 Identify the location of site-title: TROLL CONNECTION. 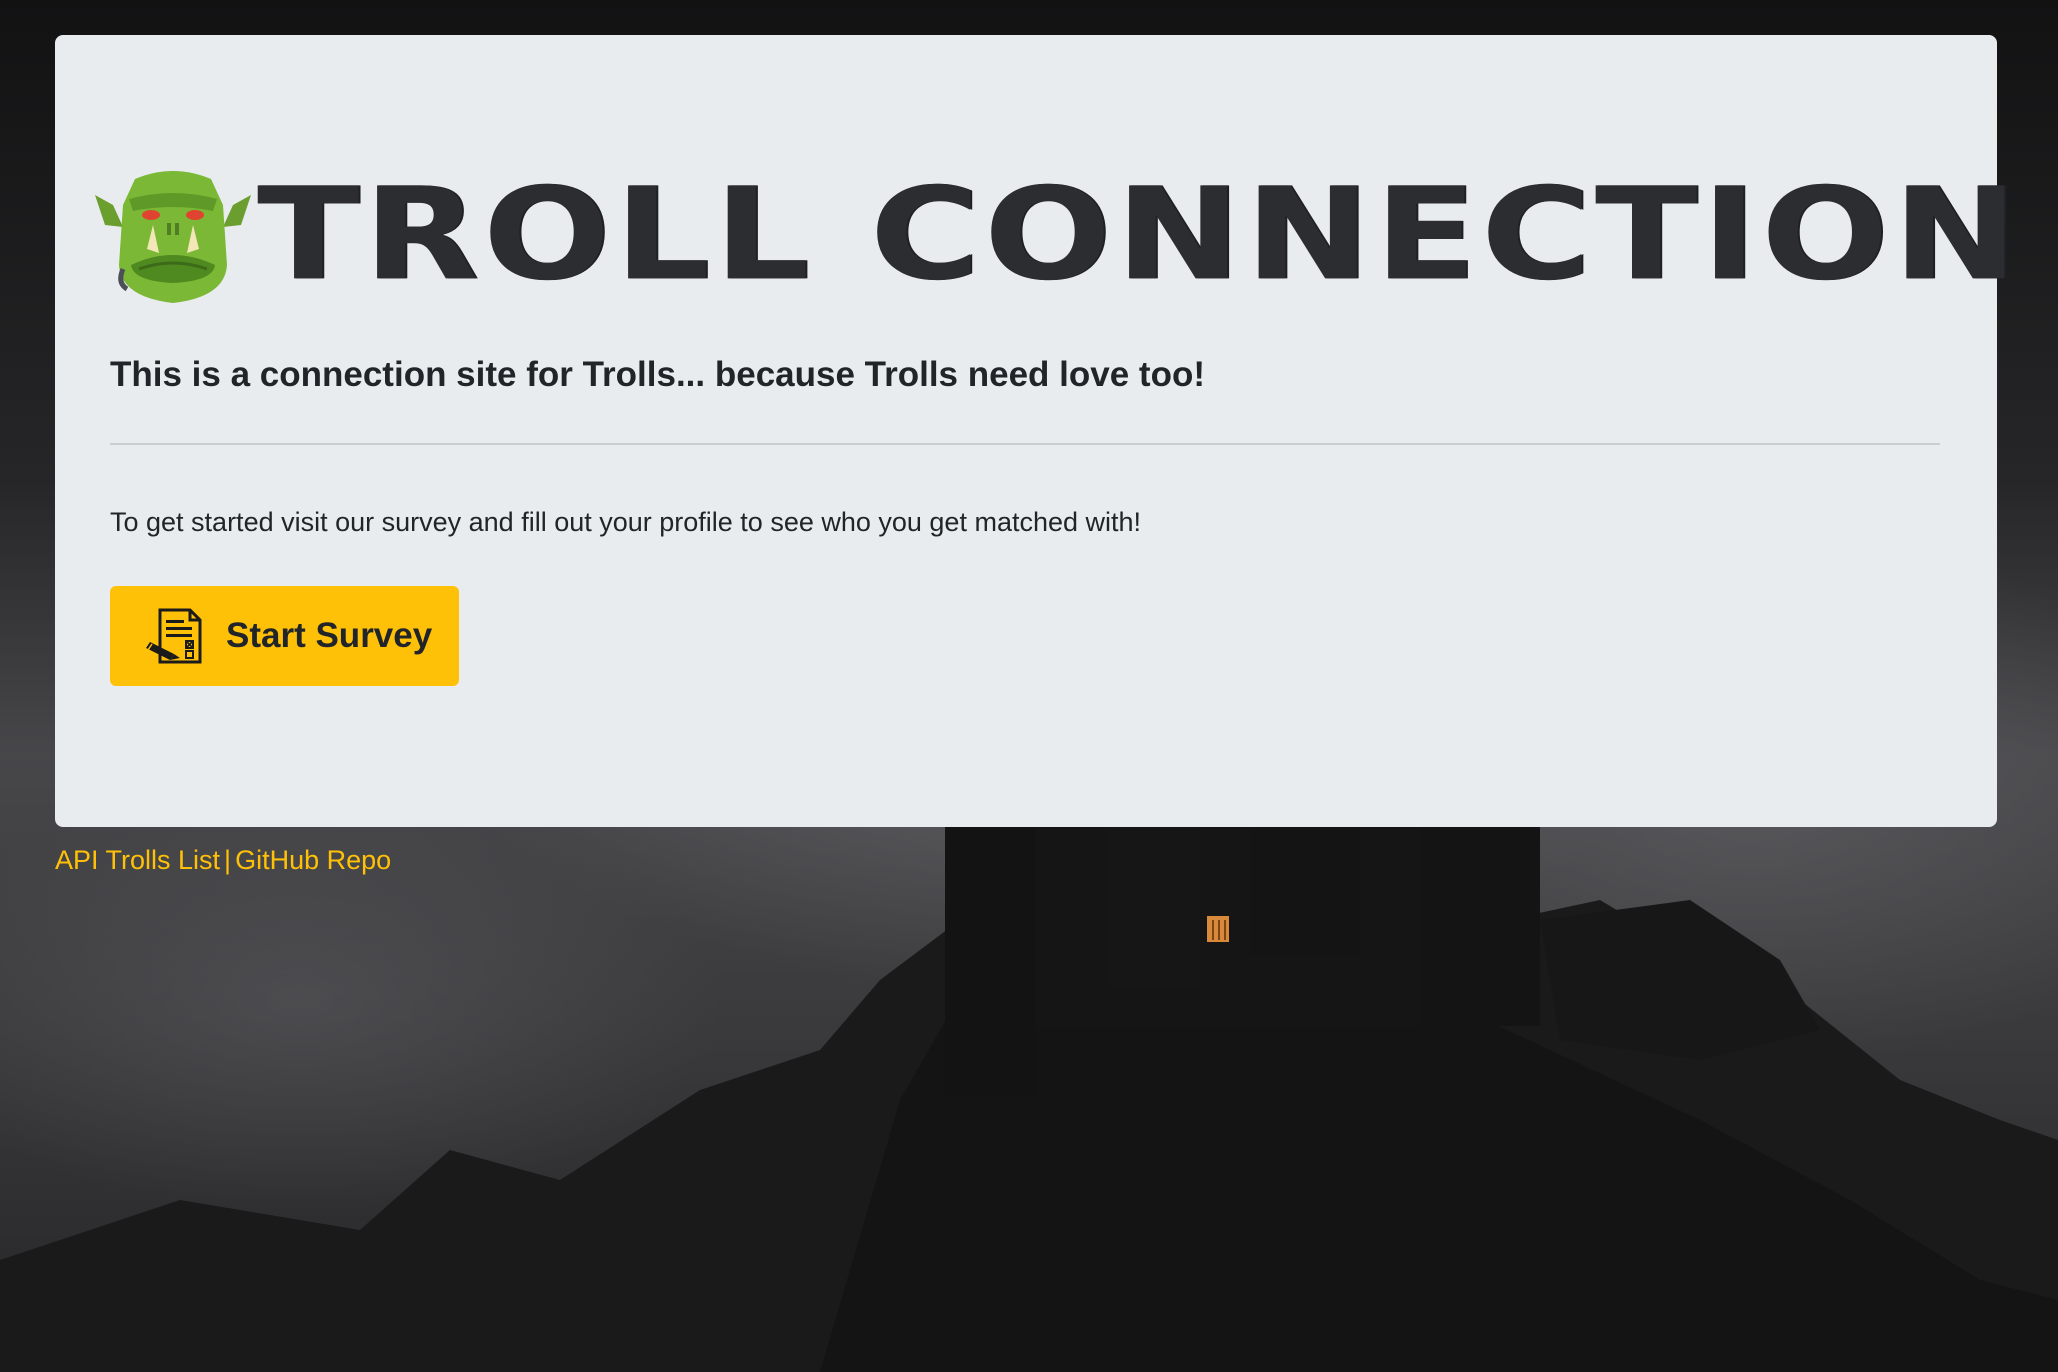
(1140, 235).